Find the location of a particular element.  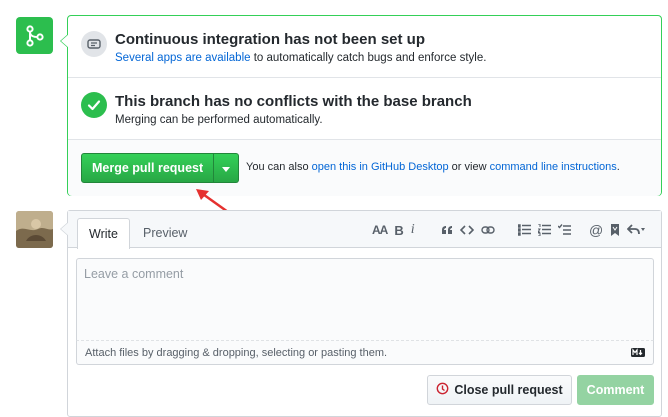

merge-note-suffix: . is located at coordinates (618, 167).